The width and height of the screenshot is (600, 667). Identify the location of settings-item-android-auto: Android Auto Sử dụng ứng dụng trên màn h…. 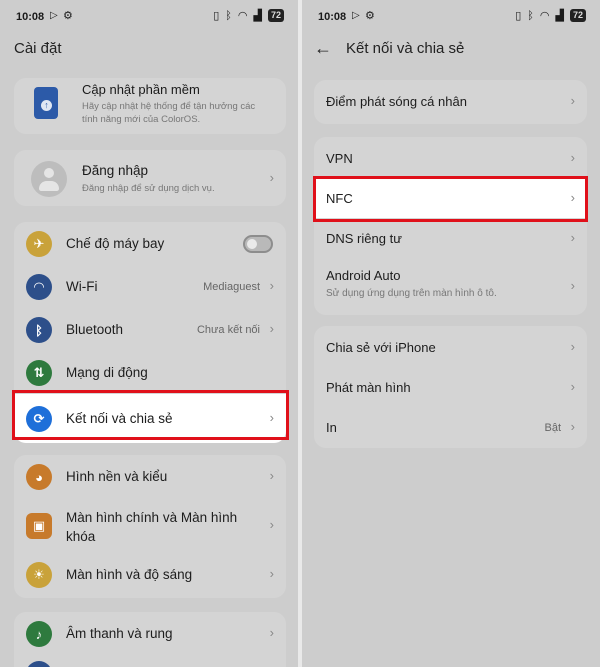
(450, 286).